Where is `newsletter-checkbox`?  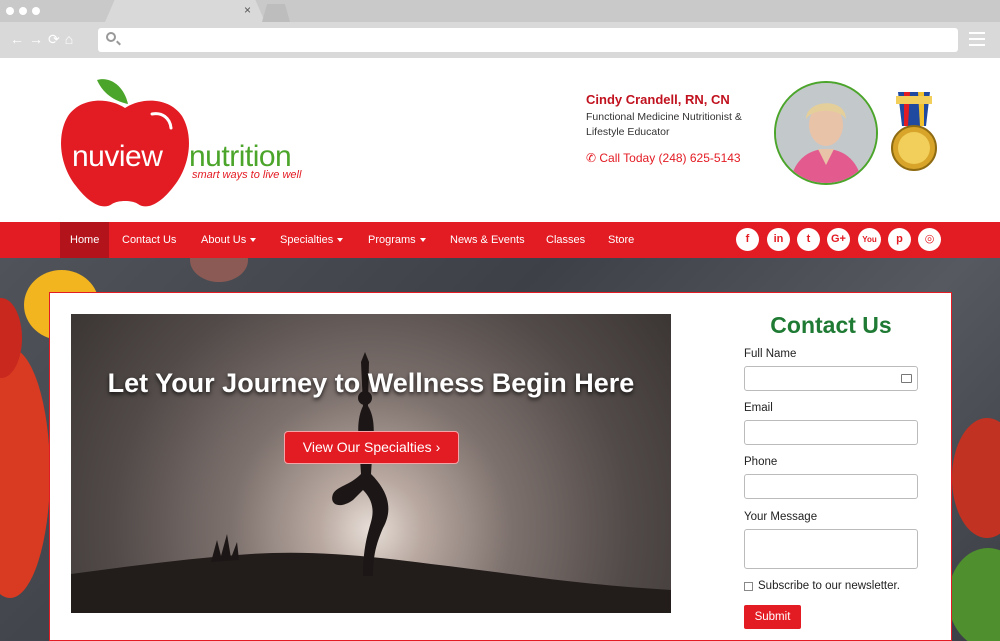 newsletter-checkbox is located at coordinates (748, 586).